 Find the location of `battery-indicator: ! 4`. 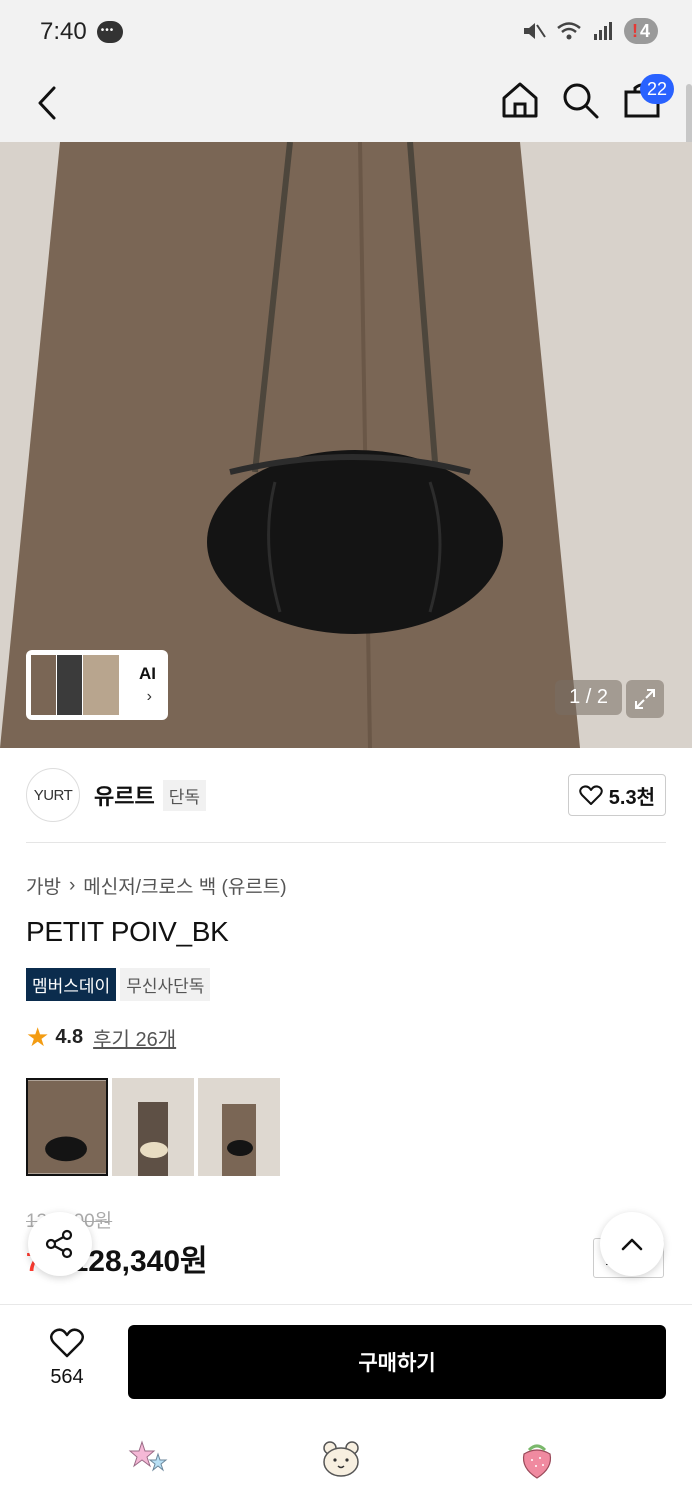

battery-indicator: ! 4 is located at coordinates (640, 31).